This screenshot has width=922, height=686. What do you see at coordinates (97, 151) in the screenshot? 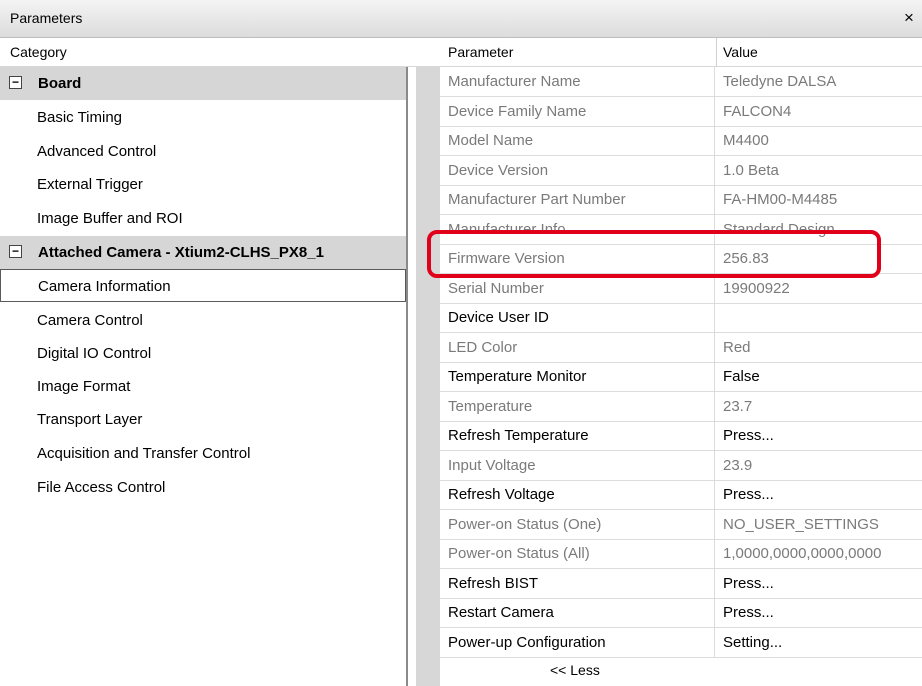
I see `category-label: Advanced Control` at bounding box center [97, 151].